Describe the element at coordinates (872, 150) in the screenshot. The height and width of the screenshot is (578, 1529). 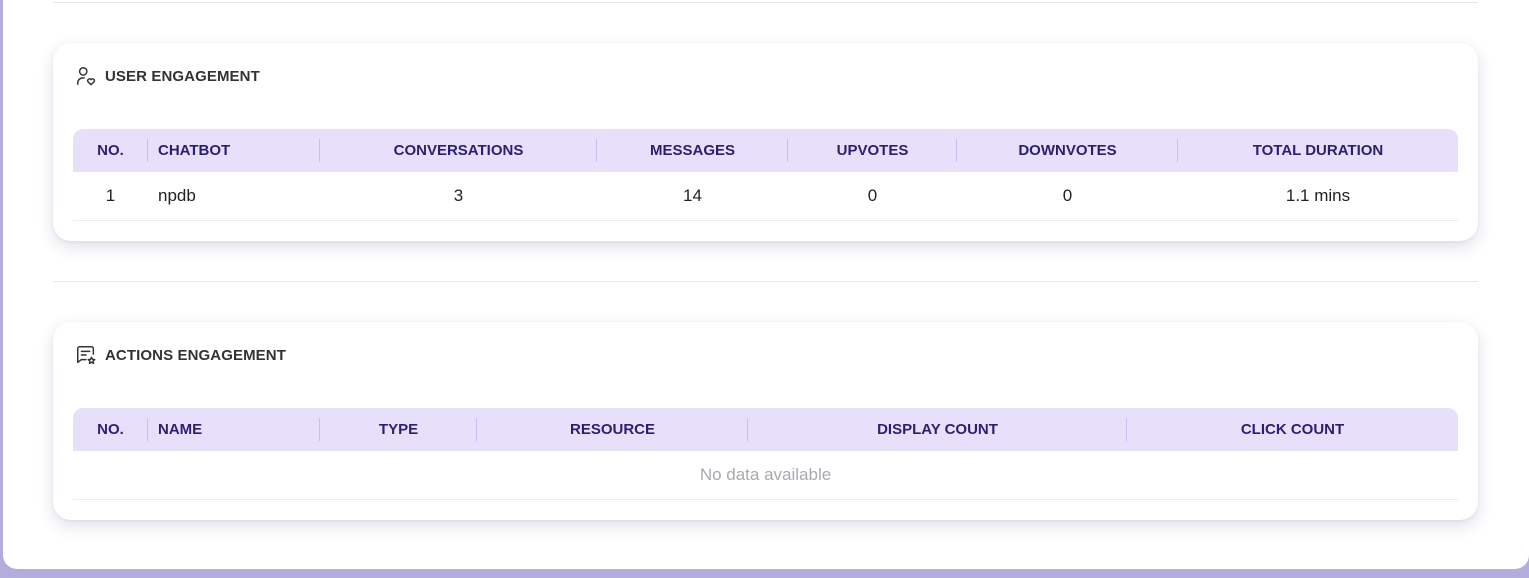
I see `column-header-upvotes: UPVOTES` at that location.